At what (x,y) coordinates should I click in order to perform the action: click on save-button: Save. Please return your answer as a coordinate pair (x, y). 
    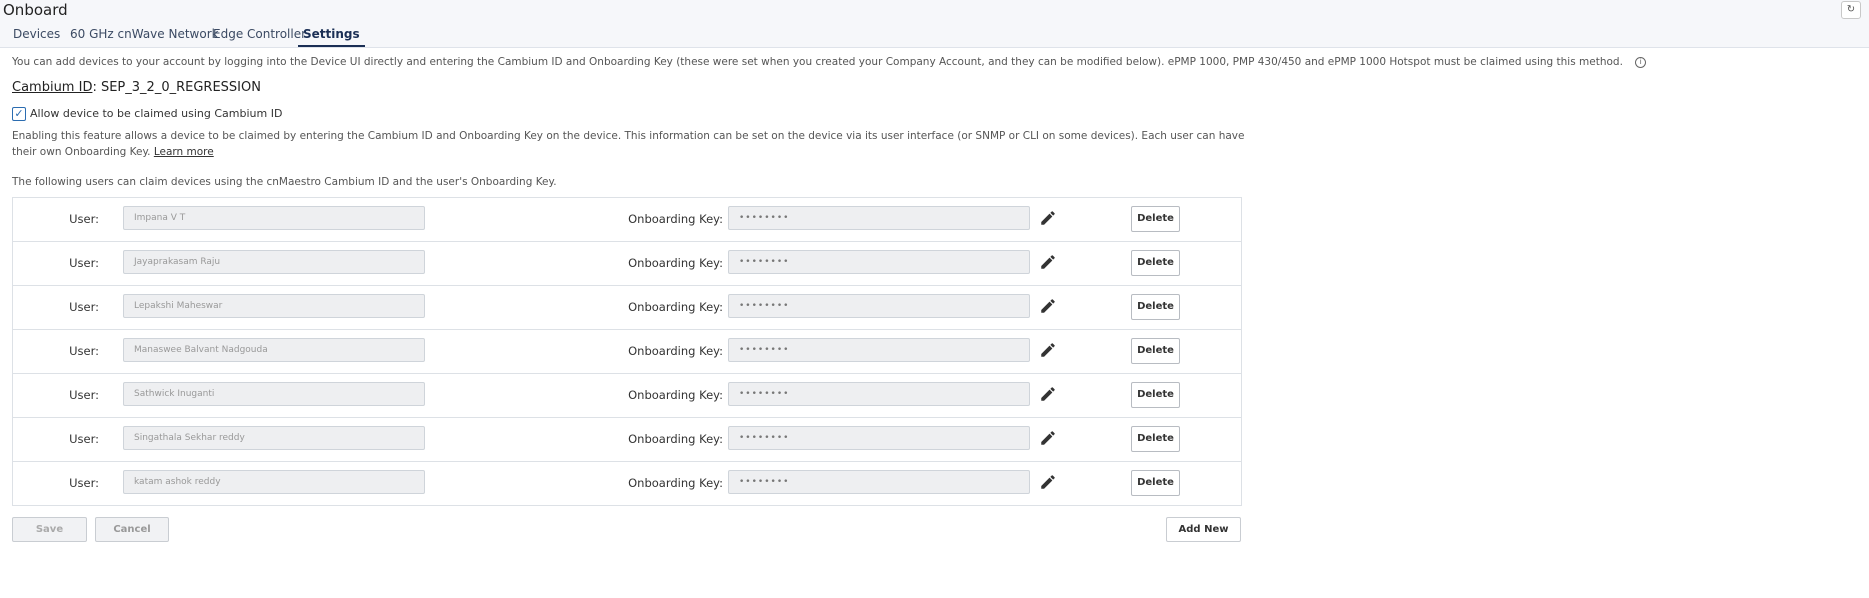
    Looking at the image, I should click on (49, 529).